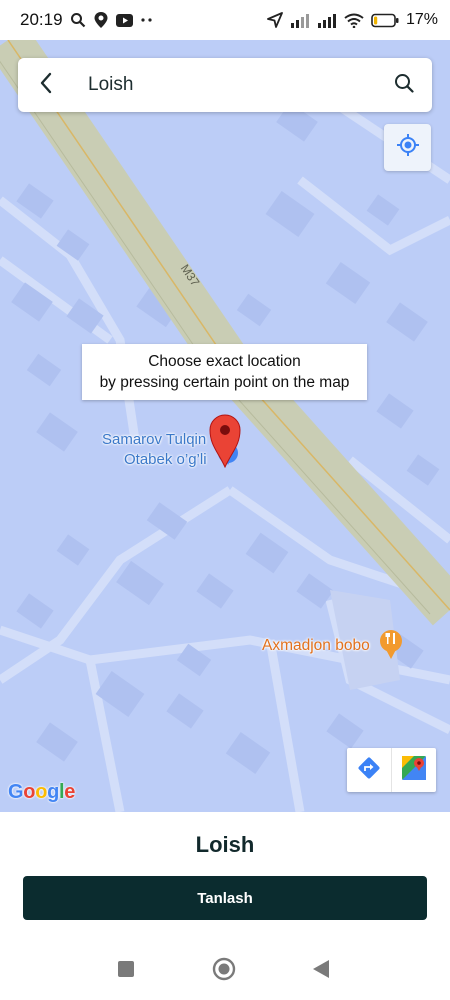 The height and width of the screenshot is (1000, 450). Describe the element at coordinates (225, 844) in the screenshot. I see `selected-place-title: Loish` at that location.